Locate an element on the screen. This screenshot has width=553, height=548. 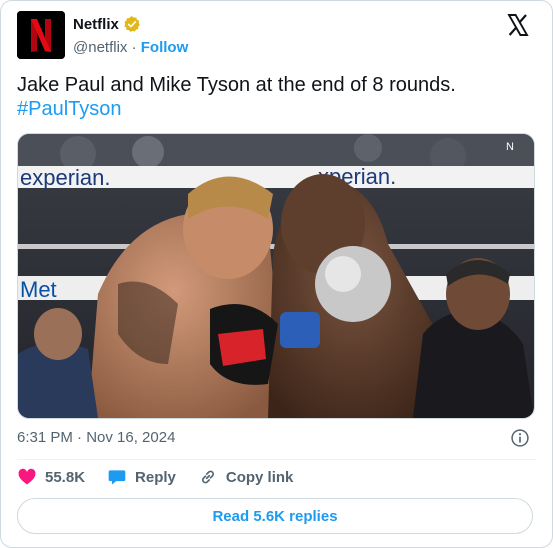
follow-button: Follow is located at coordinates (165, 47).